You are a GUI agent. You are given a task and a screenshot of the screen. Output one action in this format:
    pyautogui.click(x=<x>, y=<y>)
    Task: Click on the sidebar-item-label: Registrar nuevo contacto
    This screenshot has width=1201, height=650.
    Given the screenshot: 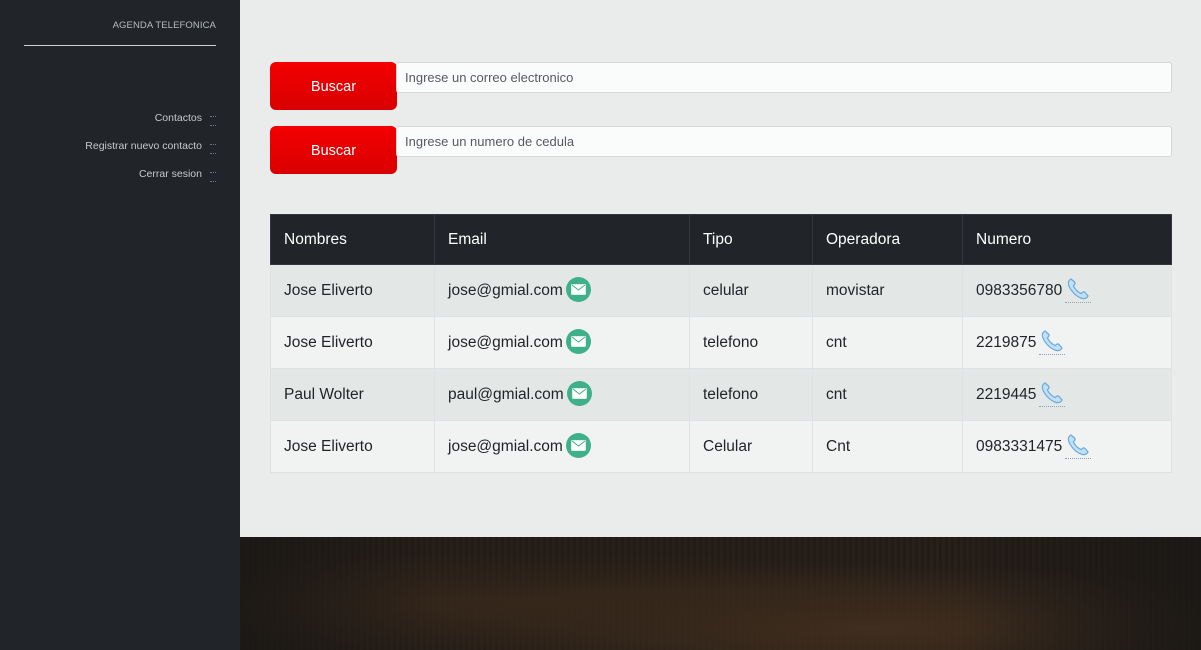 What is the action you would take?
    pyautogui.click(x=143, y=146)
    